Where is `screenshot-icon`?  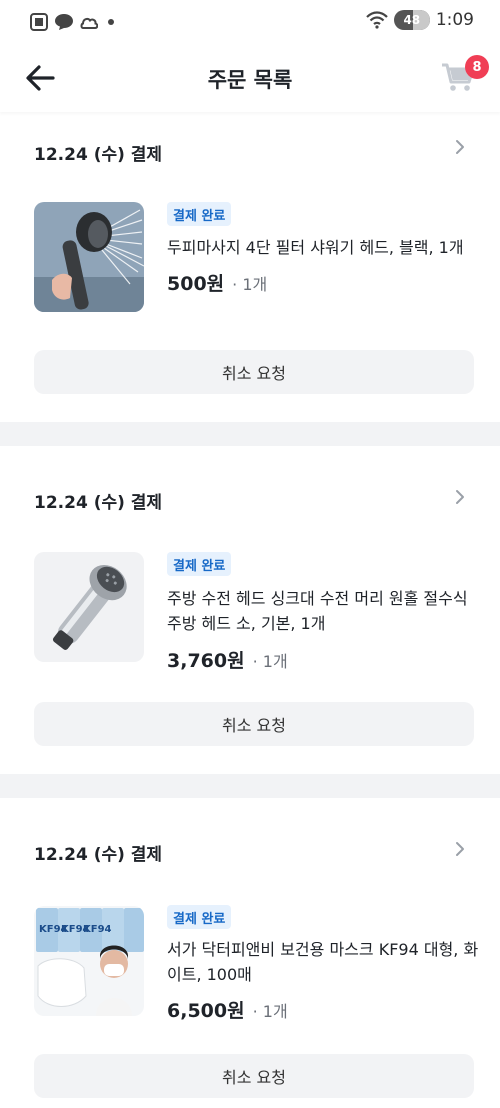
screenshot-icon is located at coordinates (39, 22).